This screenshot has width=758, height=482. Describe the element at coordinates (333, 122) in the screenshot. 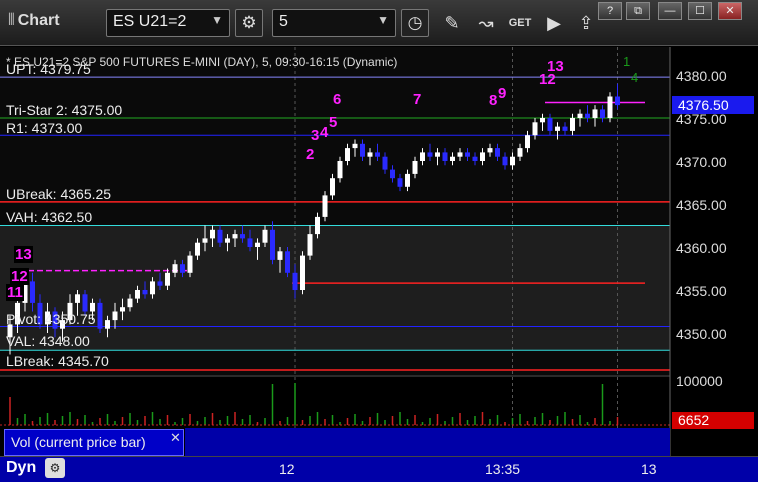

I see `count-label: 5` at that location.